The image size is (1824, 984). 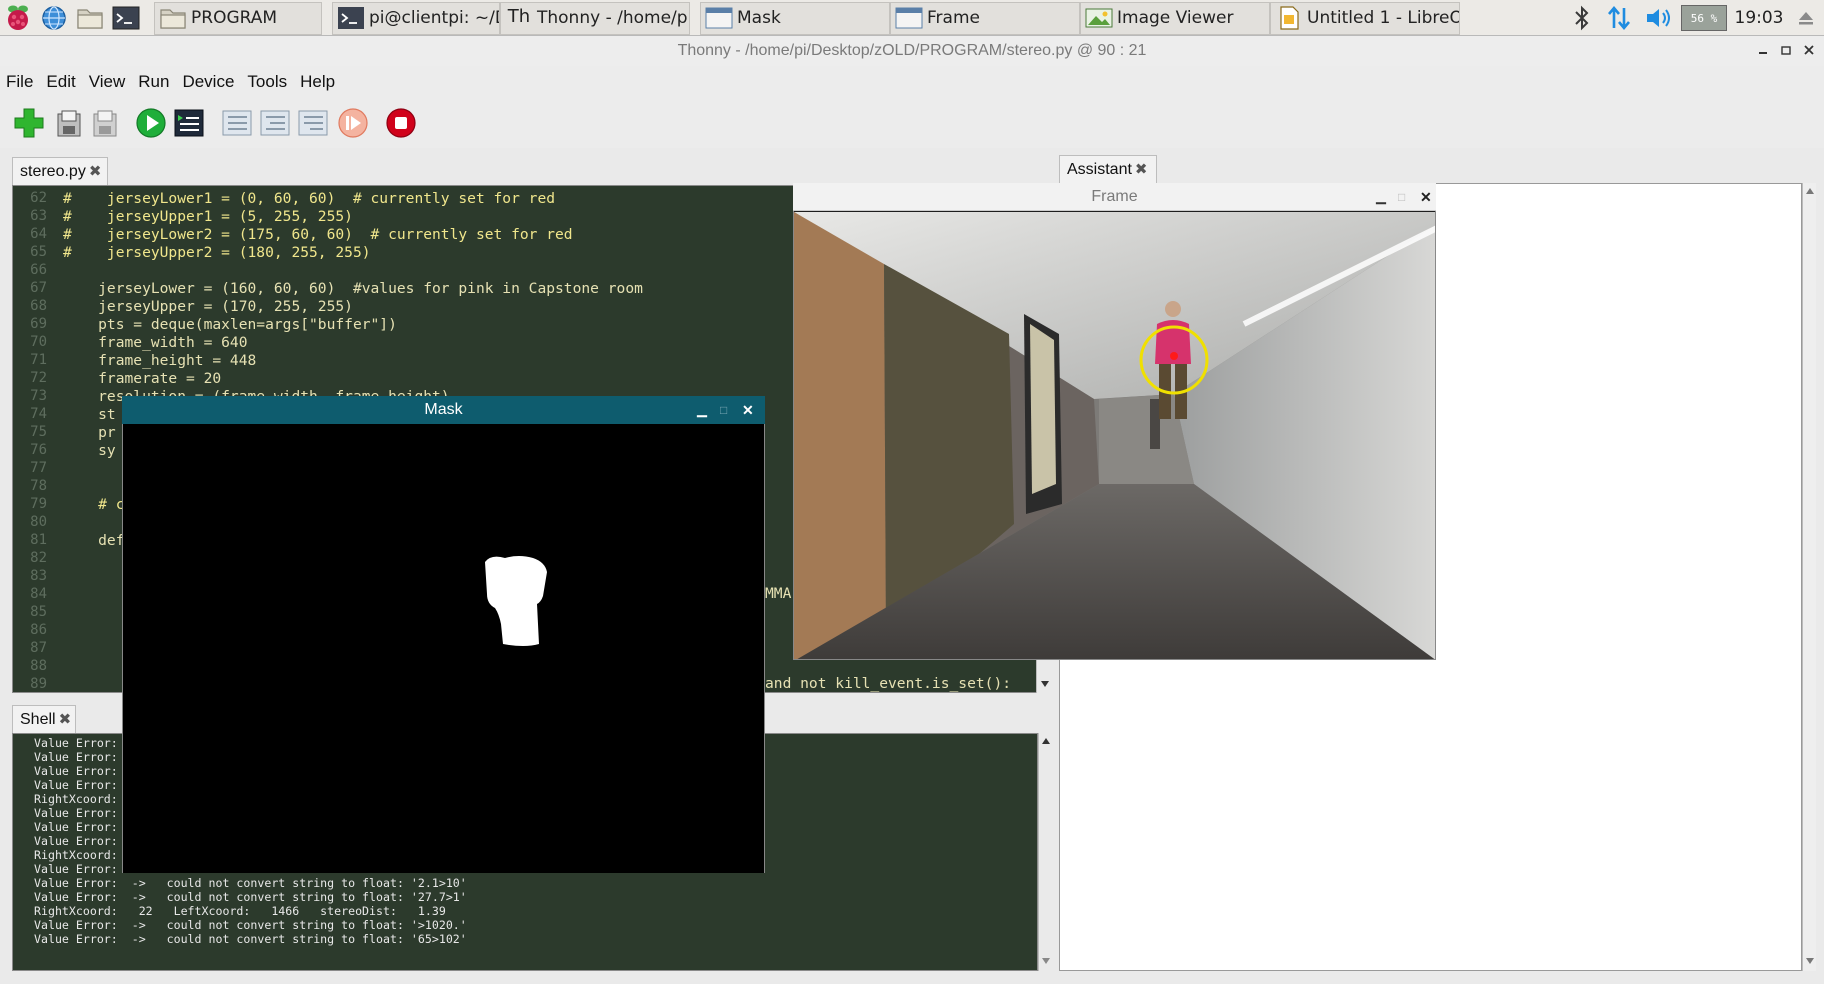 I want to click on resume-button, so click(x=353, y=123).